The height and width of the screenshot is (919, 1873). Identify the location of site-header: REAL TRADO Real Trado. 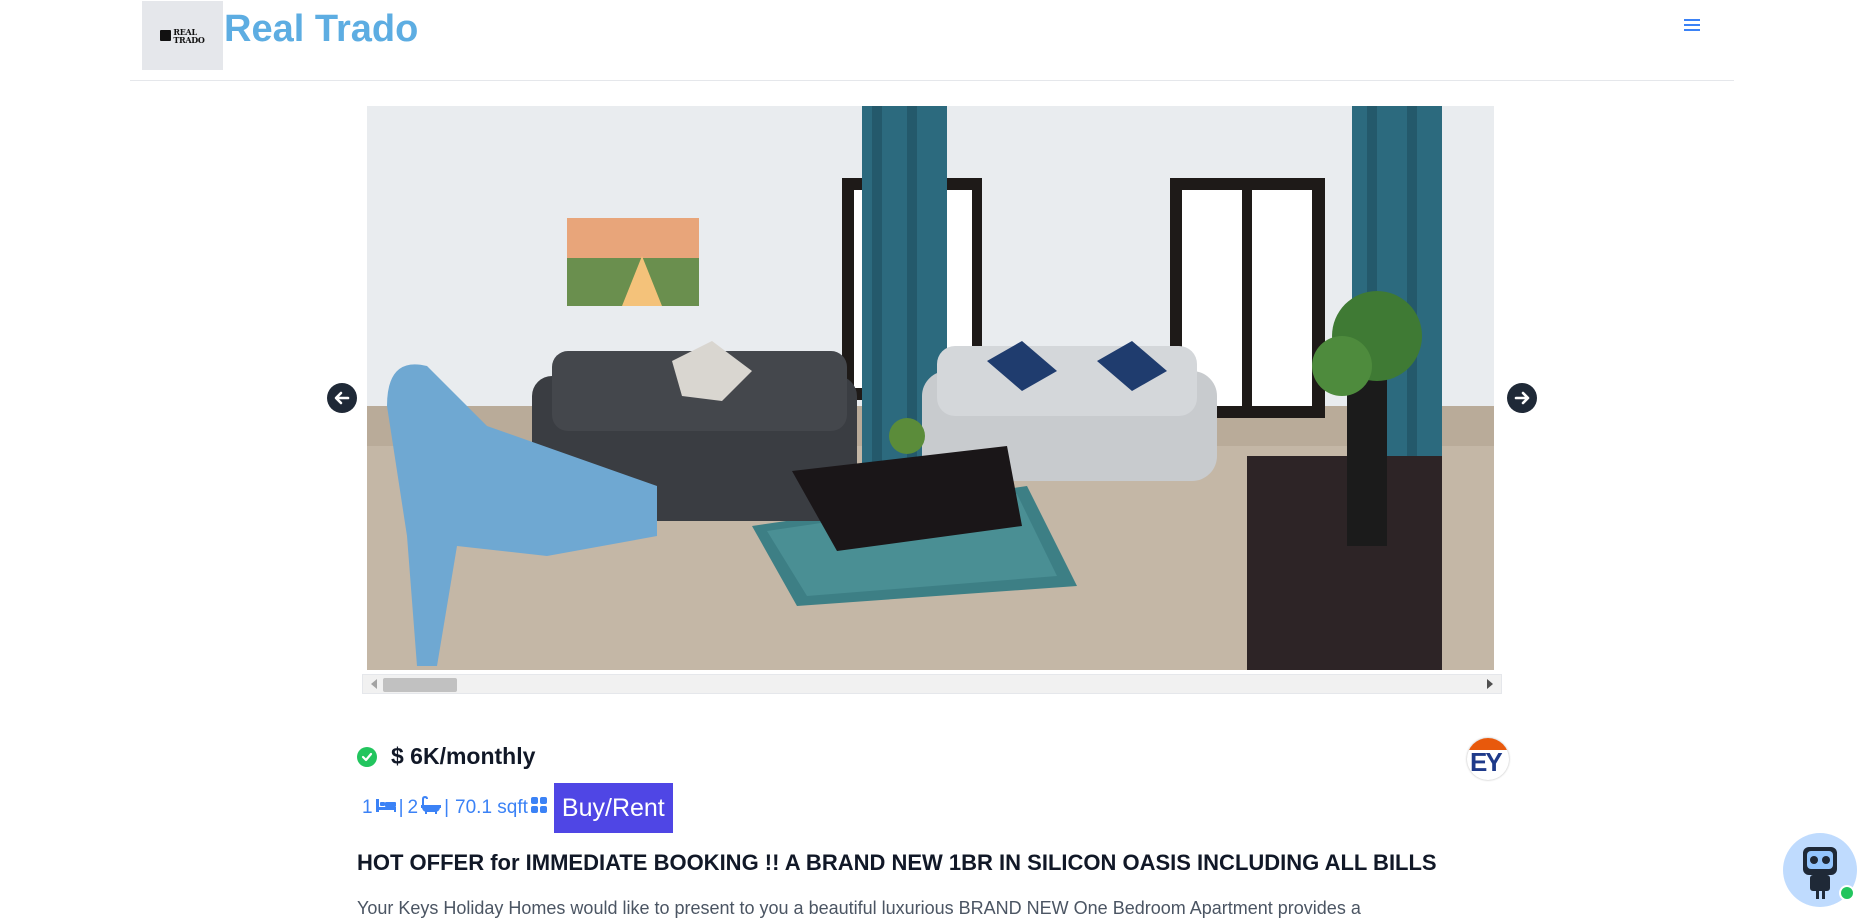
(932, 40).